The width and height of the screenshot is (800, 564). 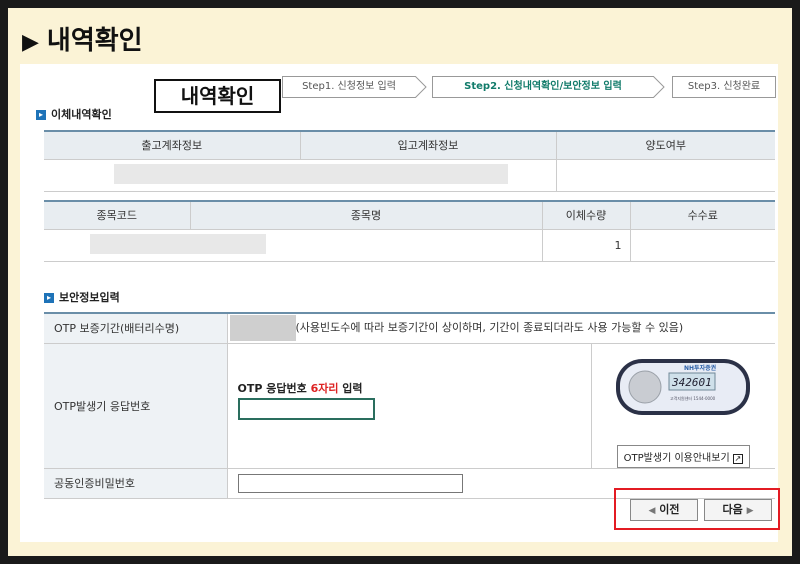 What do you see at coordinates (693, 398) in the screenshot?
I see `svg-text: 고객지원센터 1544-0000` at bounding box center [693, 398].